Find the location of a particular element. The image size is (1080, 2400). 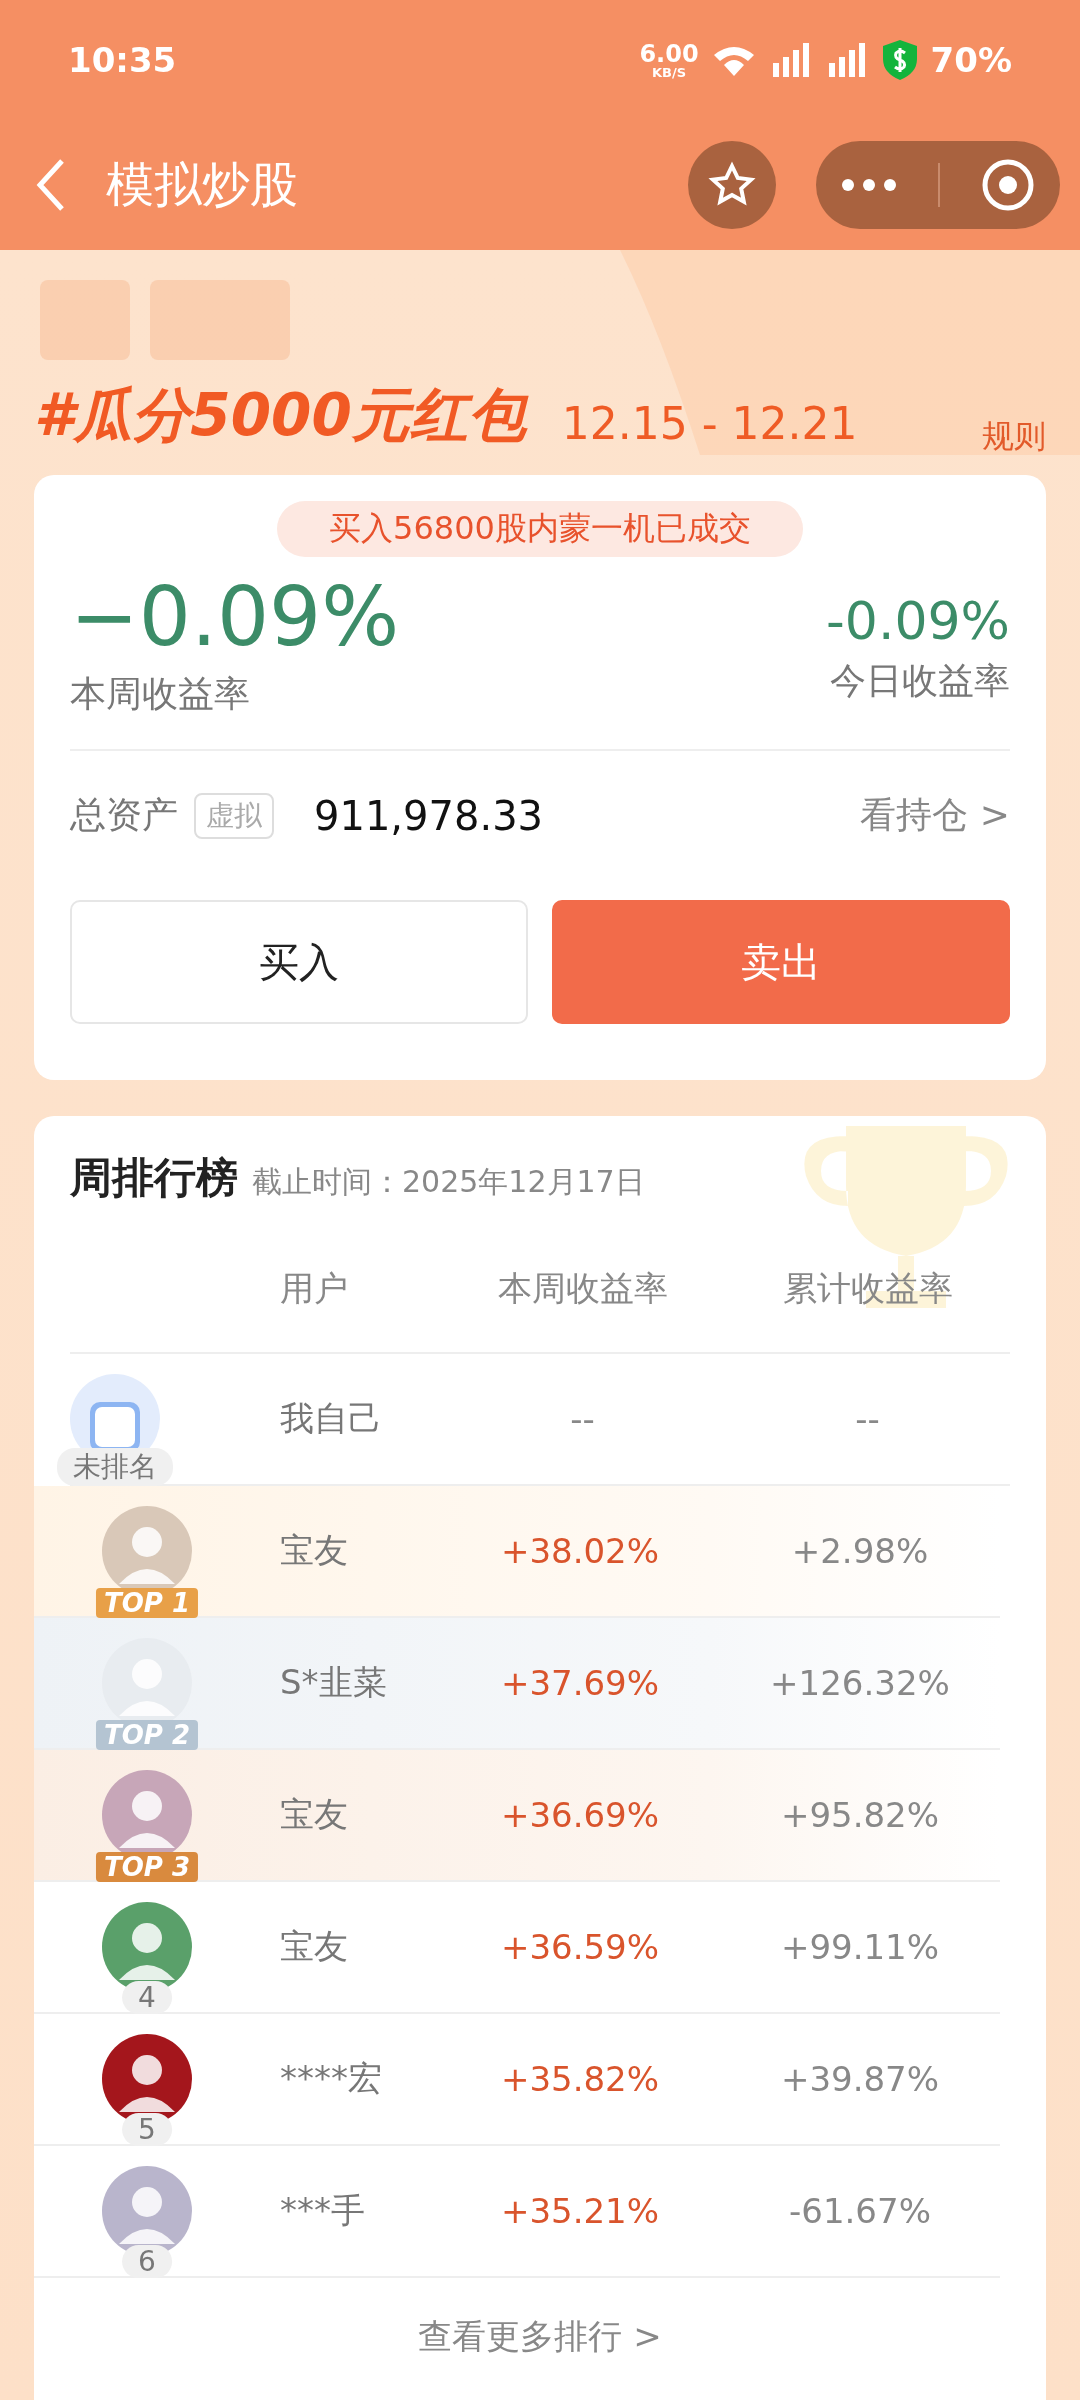

week-return: +36.69% is located at coordinates (580, 1815).